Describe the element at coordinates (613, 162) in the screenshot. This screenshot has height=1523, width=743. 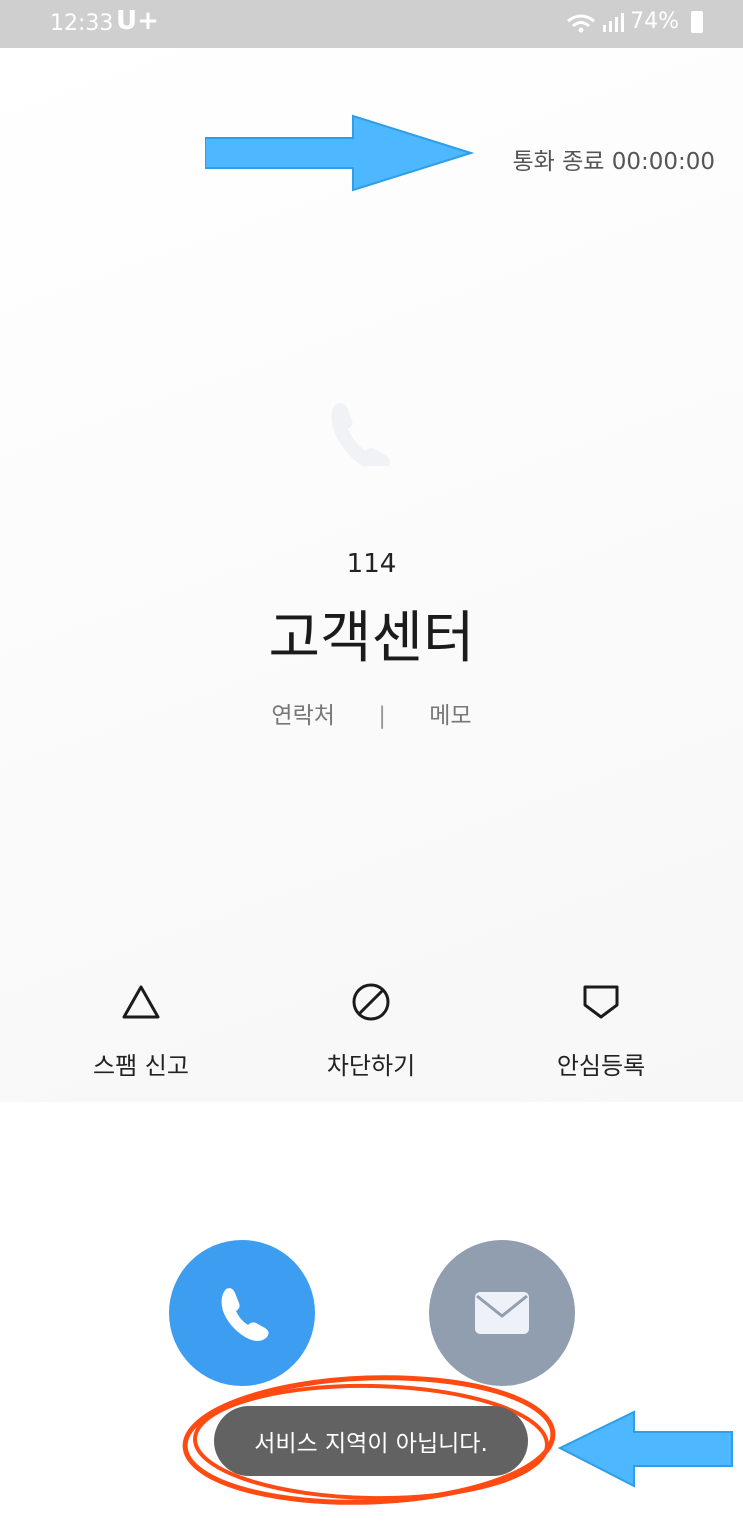
I see `call-status-text: 통화 종료 00:00:00` at that location.